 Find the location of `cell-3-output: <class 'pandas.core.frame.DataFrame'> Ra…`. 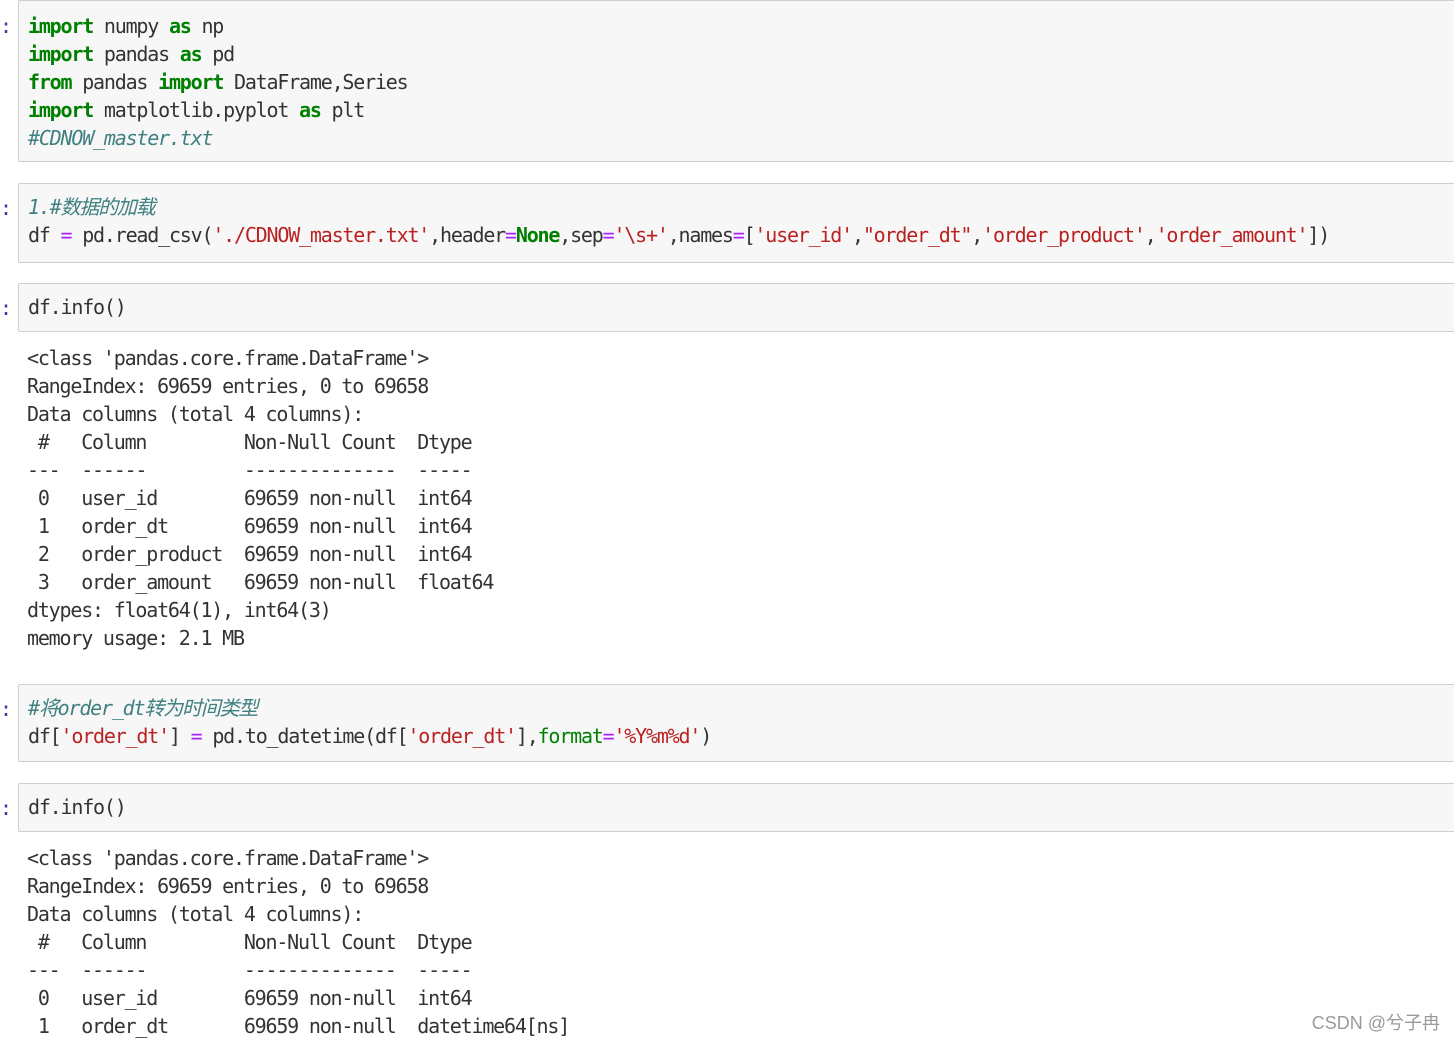

cell-3-output: <class 'pandas.core.frame.DataFrame'> Ra… is located at coordinates (260, 498).